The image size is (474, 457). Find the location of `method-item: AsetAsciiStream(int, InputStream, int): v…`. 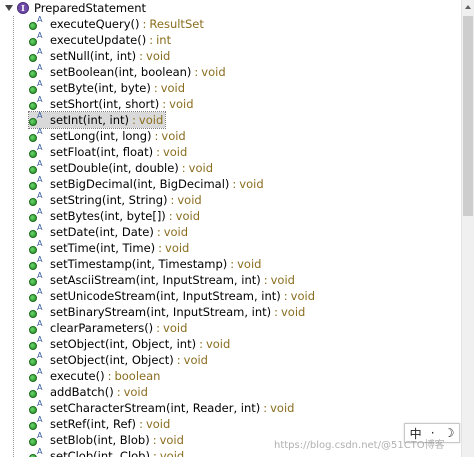

method-item: AsetAsciiStream(int, InputStream, int): v… is located at coordinates (163, 279).